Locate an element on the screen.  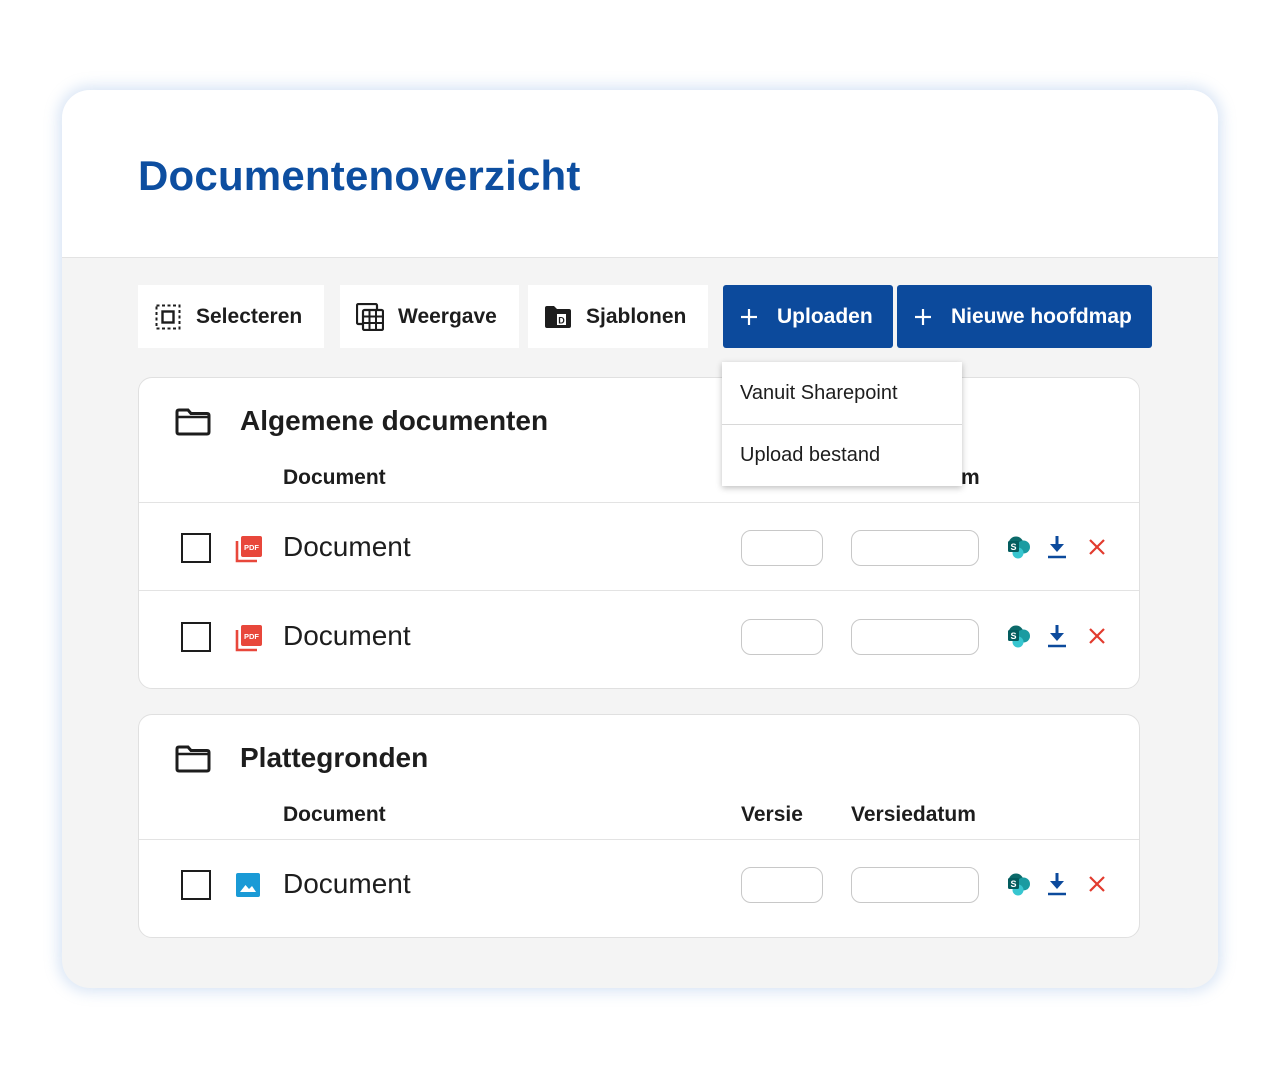
upload-button: Uploaden is located at coordinates (808, 316).